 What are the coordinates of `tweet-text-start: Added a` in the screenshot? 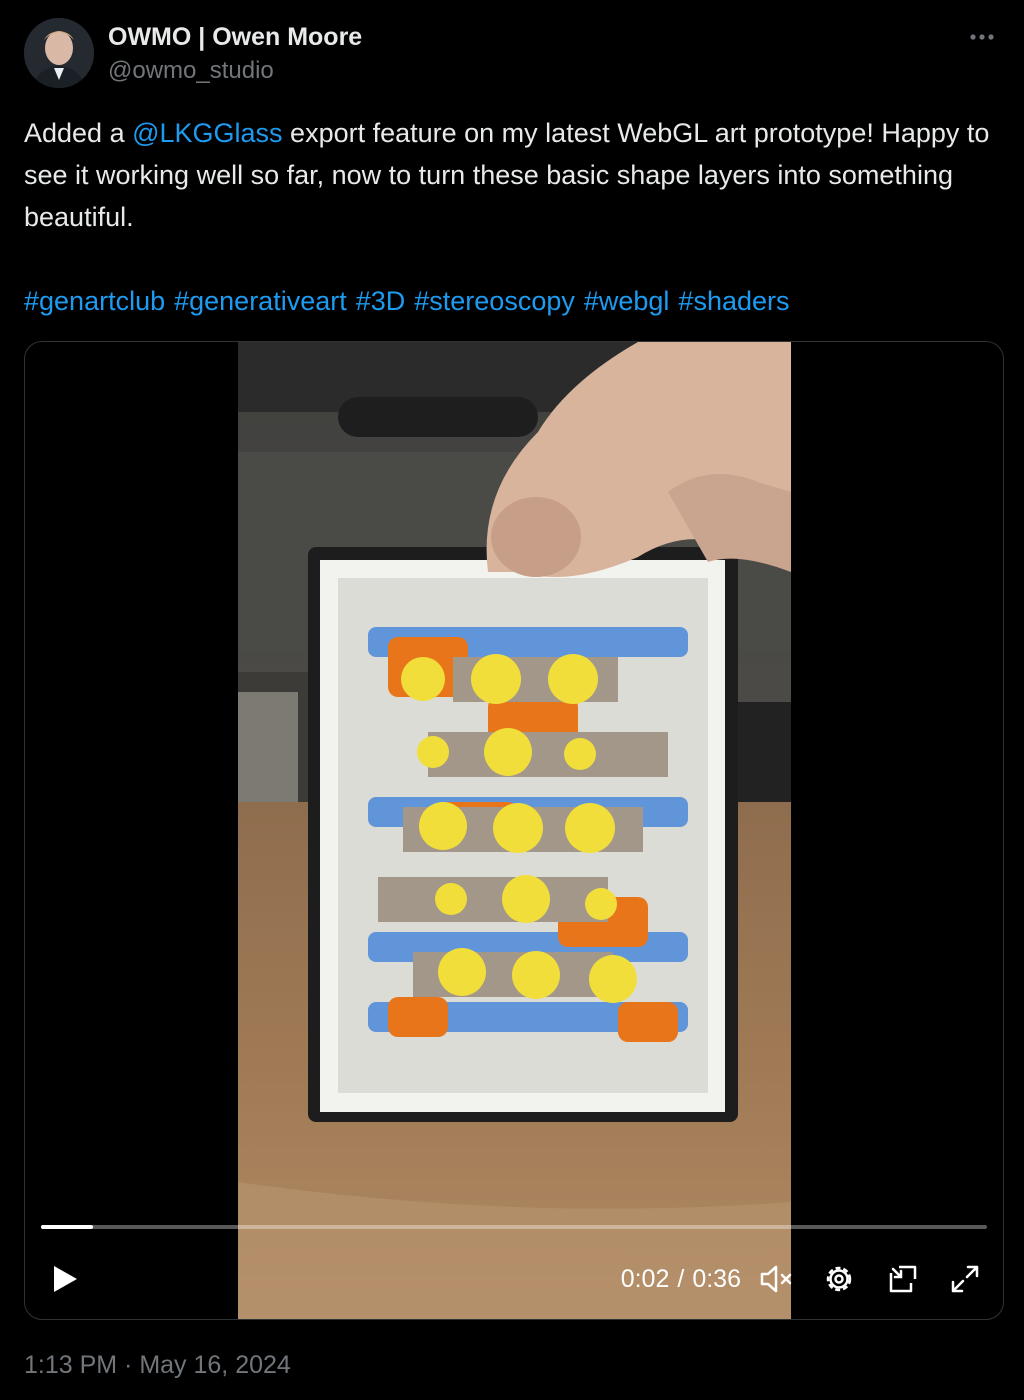 It's located at (78, 133).